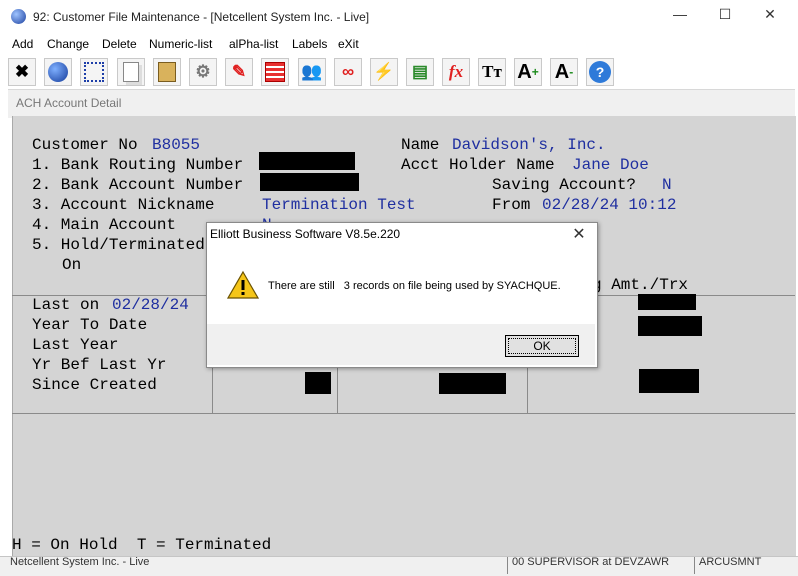 Image resolution: width=798 pixels, height=576 pixels. I want to click on routing-value-redacted, so click(307, 161).